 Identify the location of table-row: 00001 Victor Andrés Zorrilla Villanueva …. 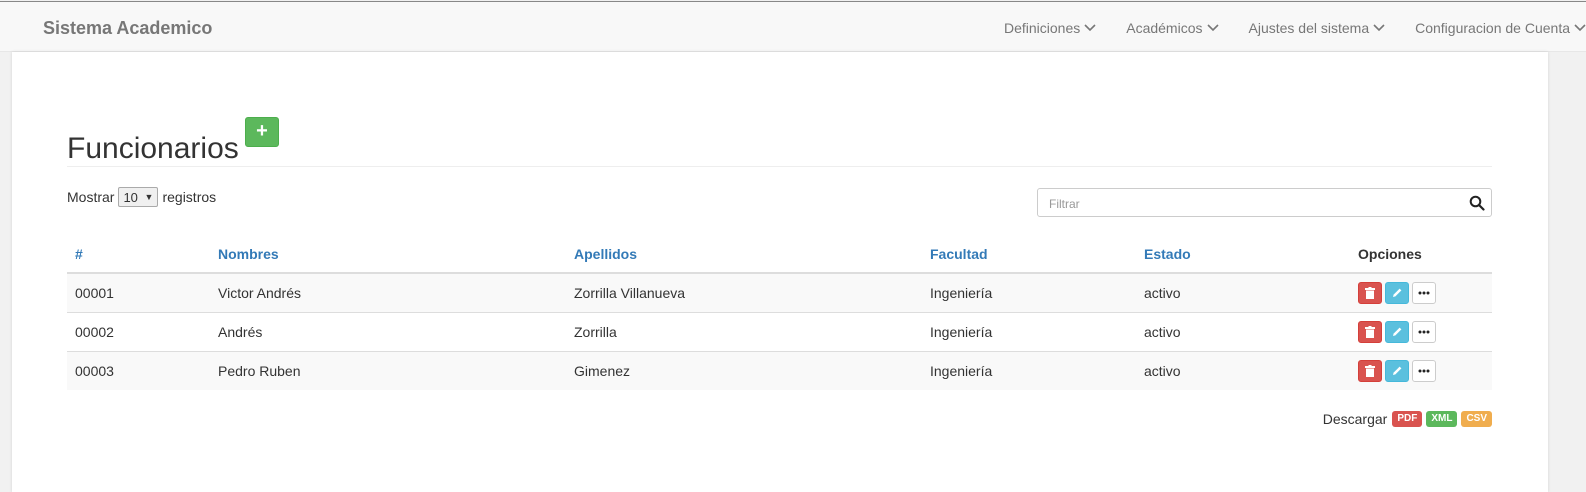
(779, 292).